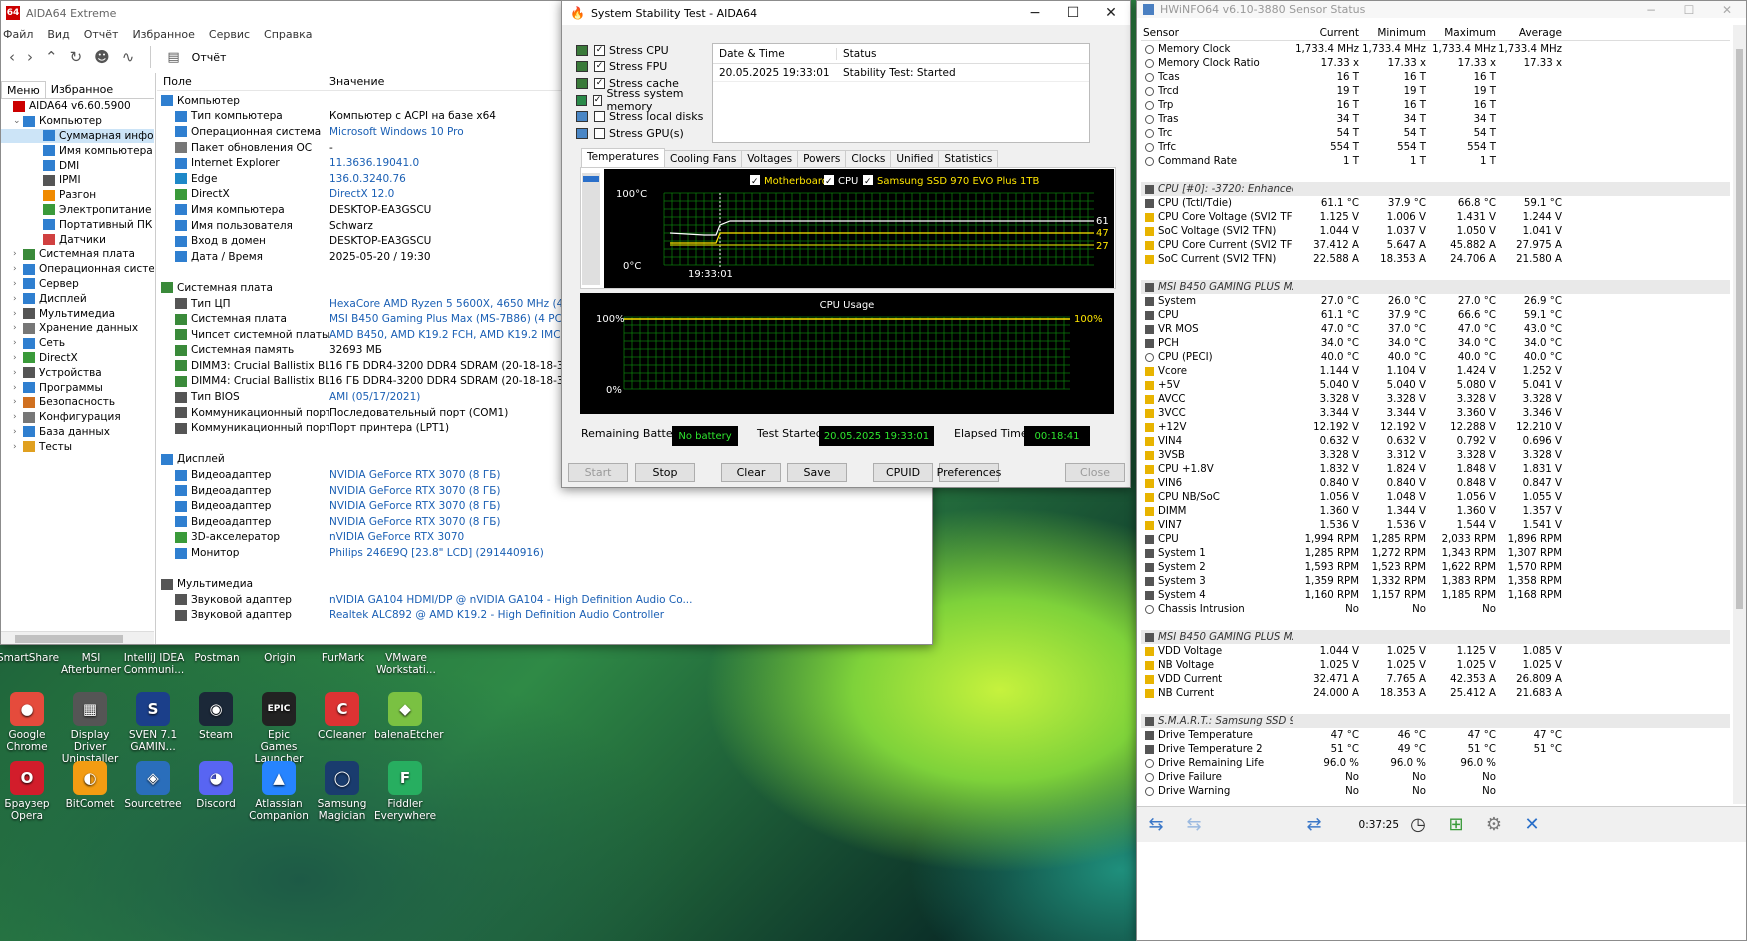 The image size is (1747, 941). I want to click on up-icon: ⌃, so click(51, 57).